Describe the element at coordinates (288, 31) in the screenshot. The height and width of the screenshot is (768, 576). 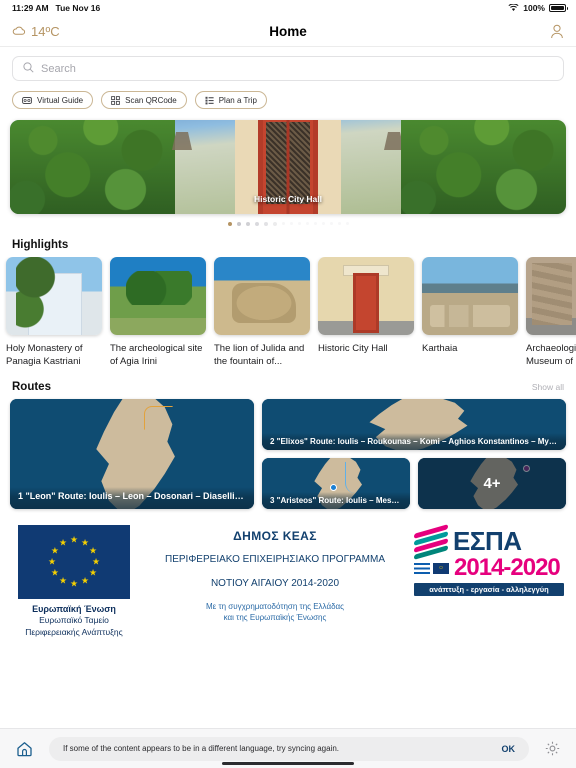
I see `page-title: Home` at that location.